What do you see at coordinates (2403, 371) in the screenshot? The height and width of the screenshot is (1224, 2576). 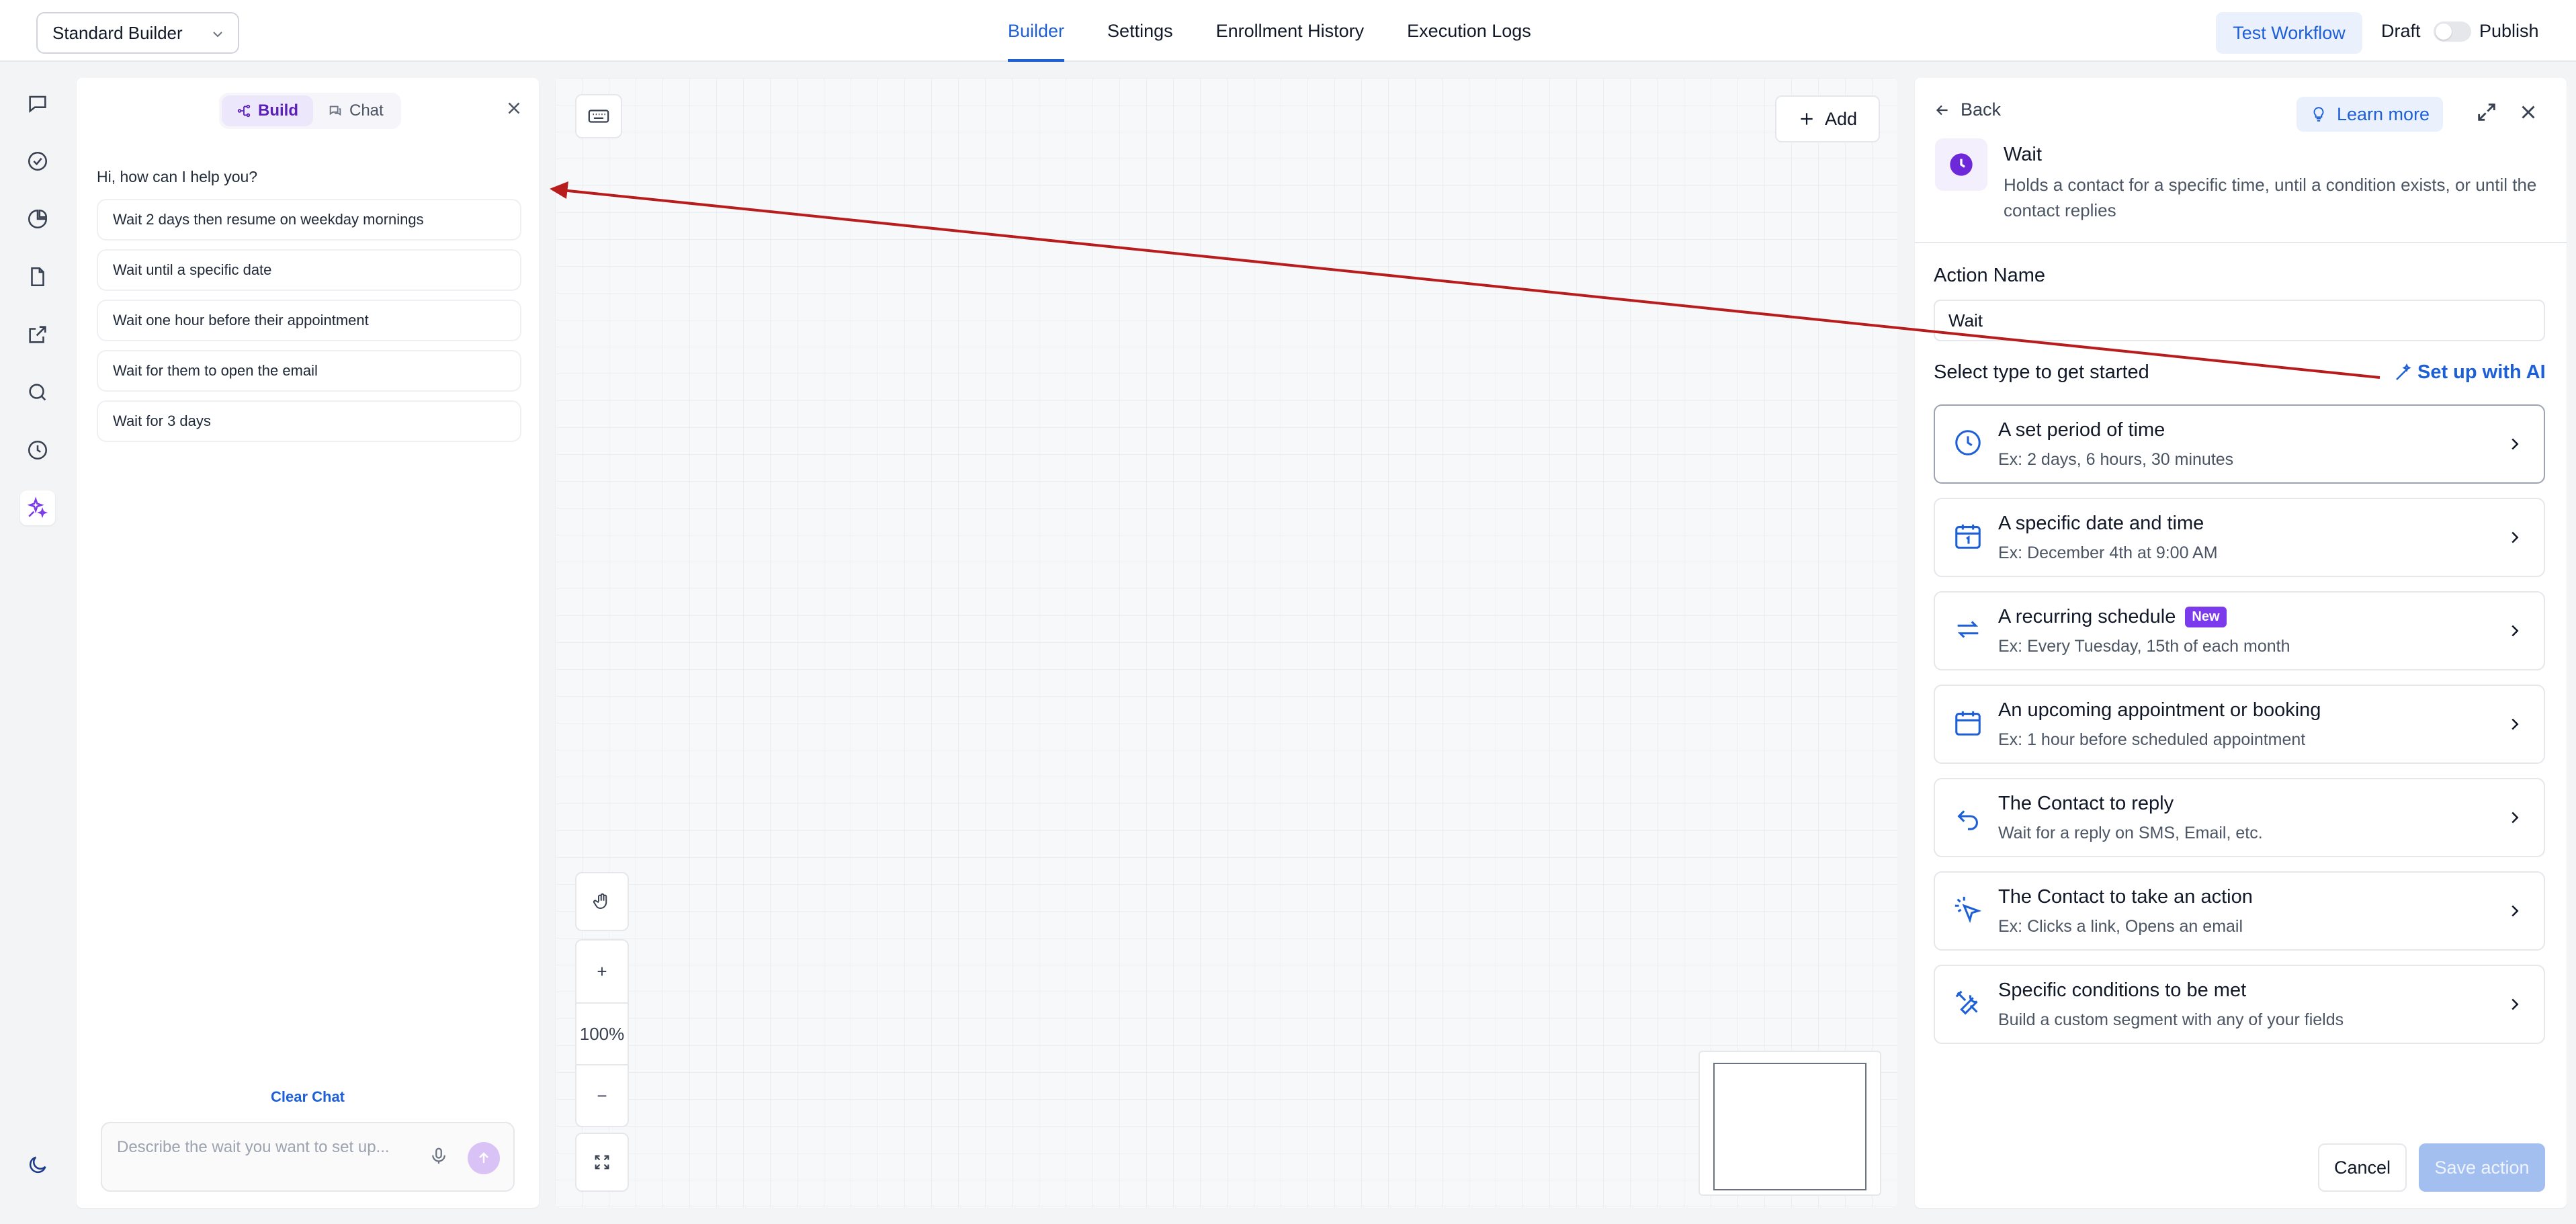 I see `magic-wand-icon` at bounding box center [2403, 371].